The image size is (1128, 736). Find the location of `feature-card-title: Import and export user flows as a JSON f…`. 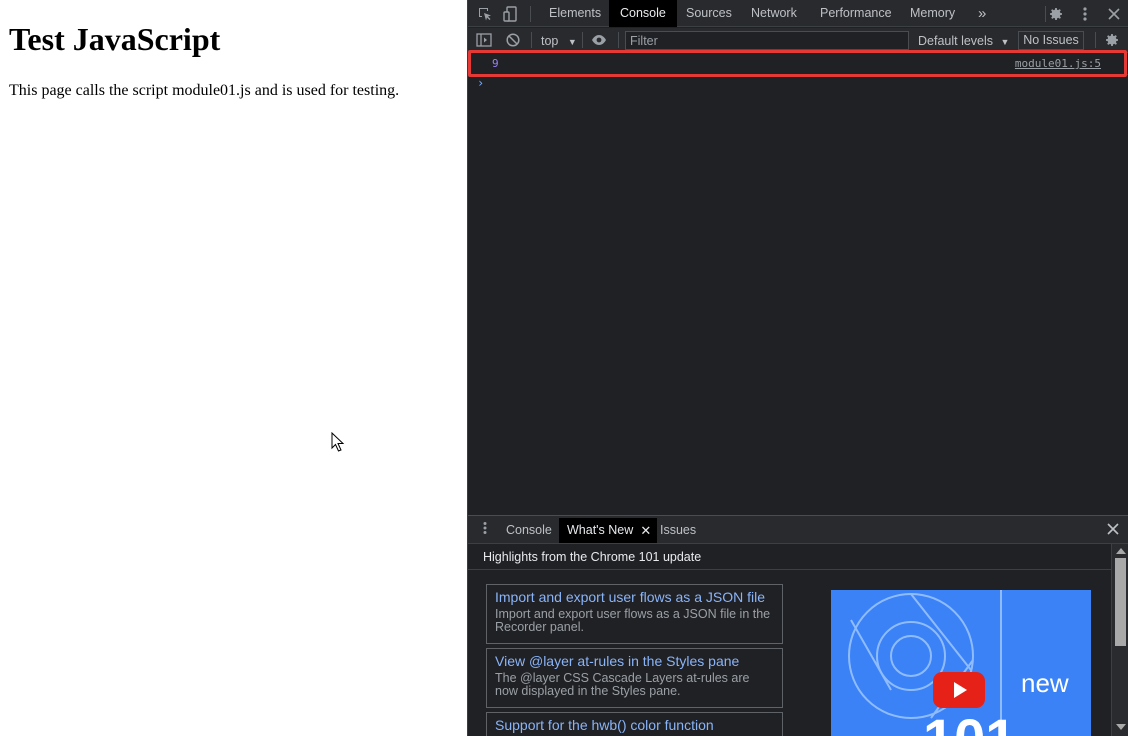

feature-card-title: Import and export user flows as a JSON f… is located at coordinates (634, 597).